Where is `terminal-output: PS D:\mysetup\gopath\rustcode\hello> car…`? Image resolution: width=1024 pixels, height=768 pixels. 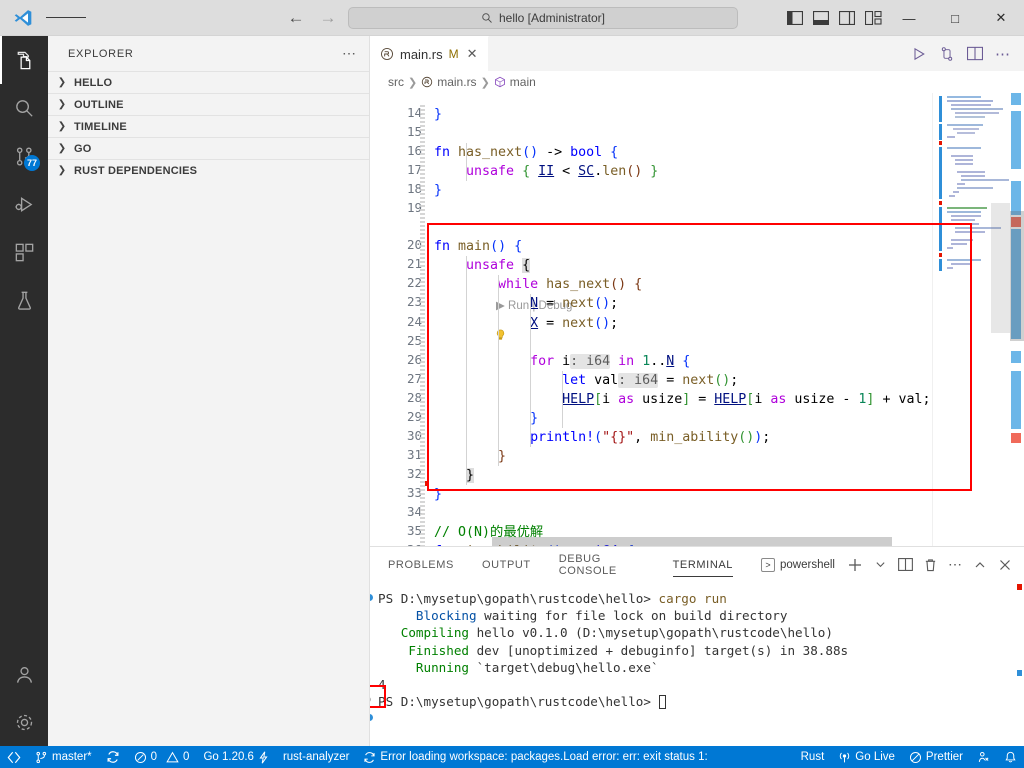 terminal-output: PS D:\mysetup\gopath\rustcode\hello> car… is located at coordinates (697, 664).